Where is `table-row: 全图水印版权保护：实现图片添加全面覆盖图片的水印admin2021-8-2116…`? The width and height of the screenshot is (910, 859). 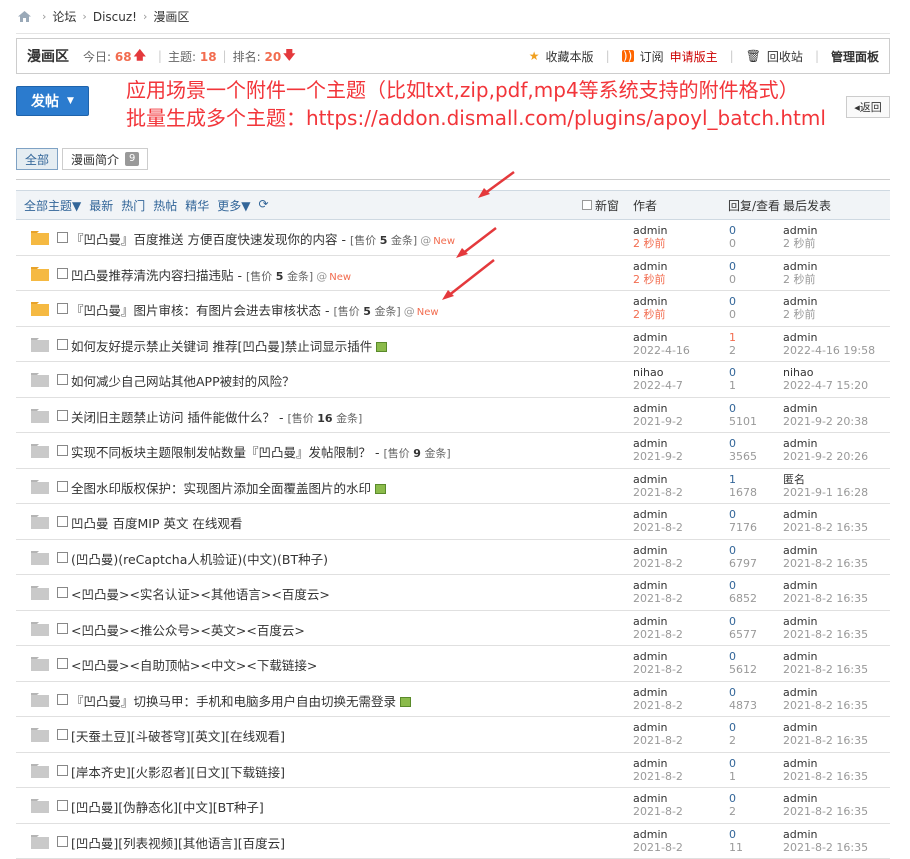
table-row: 全图水印版权保护：实现图片添加全面覆盖图片的水印admin2021-8-2116… is located at coordinates (453, 487).